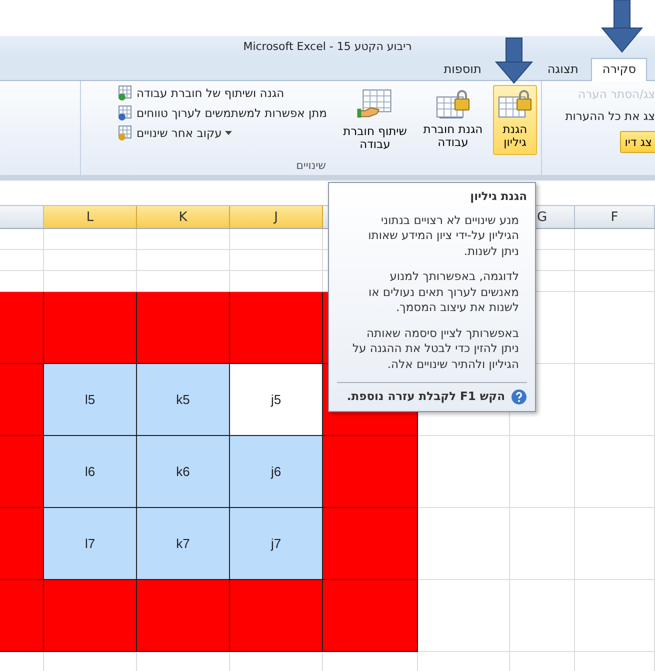 The height and width of the screenshot is (671, 655). Describe the element at coordinates (498, 197) in the screenshot. I see `tooltip-title: הגנת גיליון` at that location.